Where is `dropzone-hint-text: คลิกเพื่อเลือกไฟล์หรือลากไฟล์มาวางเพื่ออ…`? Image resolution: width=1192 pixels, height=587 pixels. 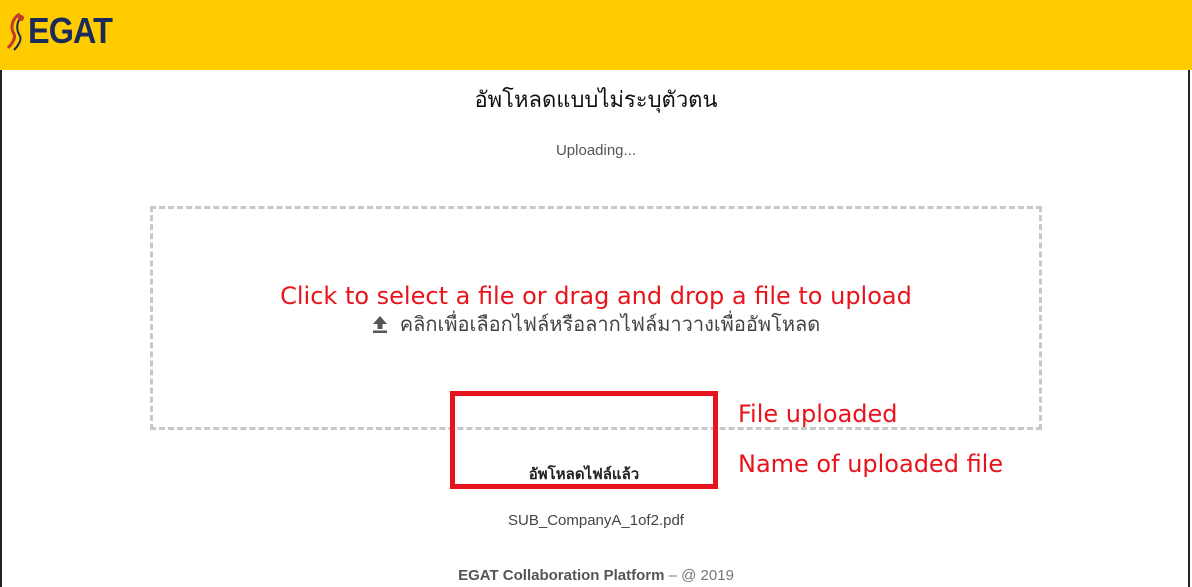
dropzone-hint-text: คลิกเพื่อเลือกไฟล์หรือลากไฟล์มาวางเพื่ออ… is located at coordinates (610, 324).